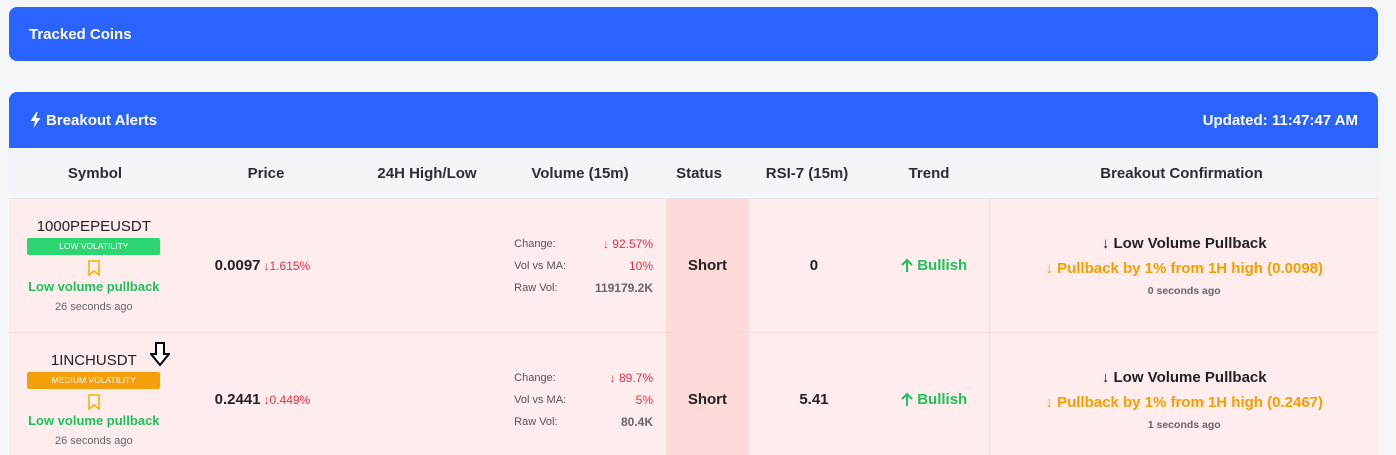  Describe the element at coordinates (699, 173) in the screenshot. I see `col-status: Status` at that location.